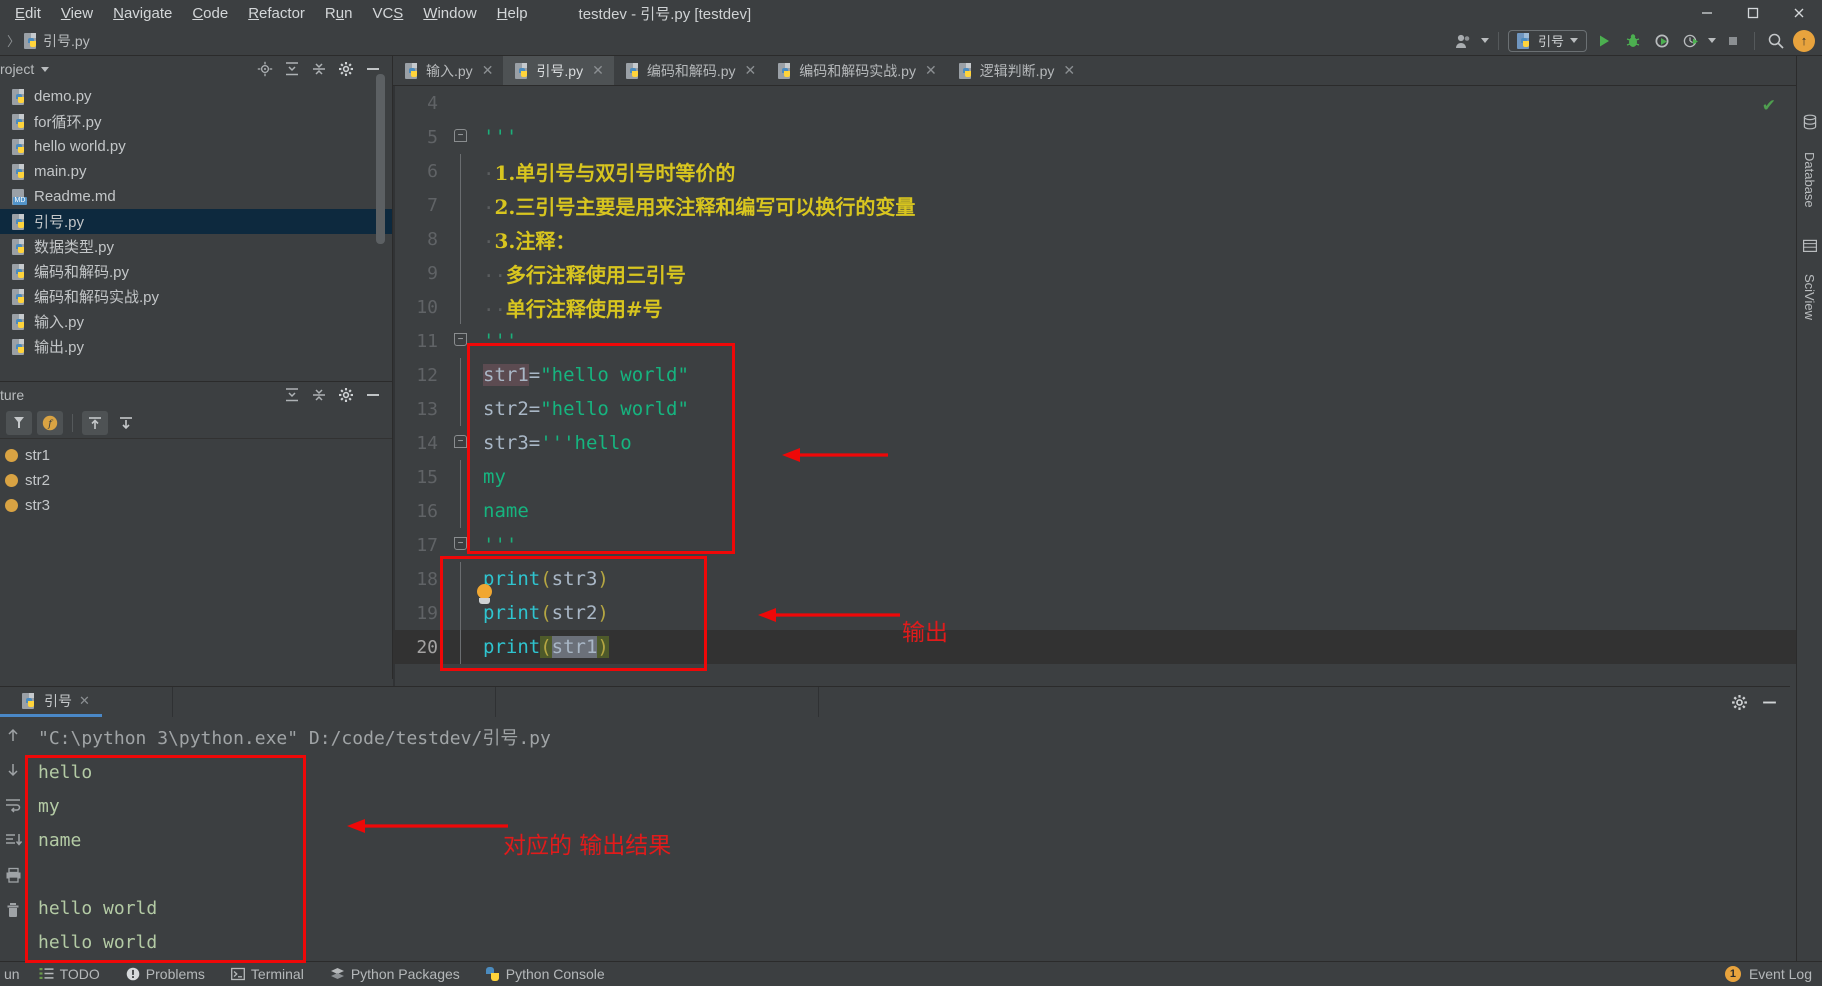  What do you see at coordinates (1707, 13) in the screenshot?
I see `minimize-button` at bounding box center [1707, 13].